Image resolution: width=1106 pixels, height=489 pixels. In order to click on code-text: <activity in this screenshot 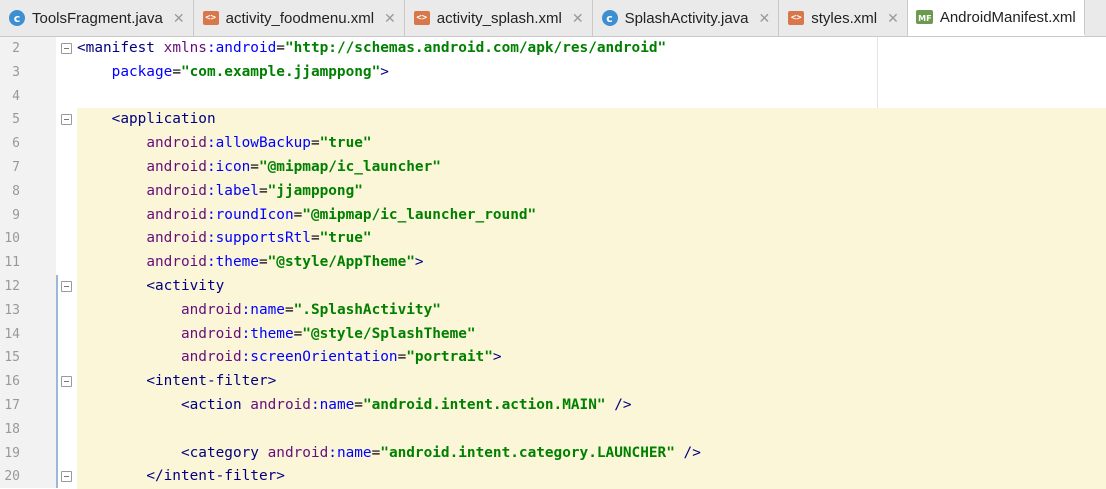, I will do `click(591, 286)`.